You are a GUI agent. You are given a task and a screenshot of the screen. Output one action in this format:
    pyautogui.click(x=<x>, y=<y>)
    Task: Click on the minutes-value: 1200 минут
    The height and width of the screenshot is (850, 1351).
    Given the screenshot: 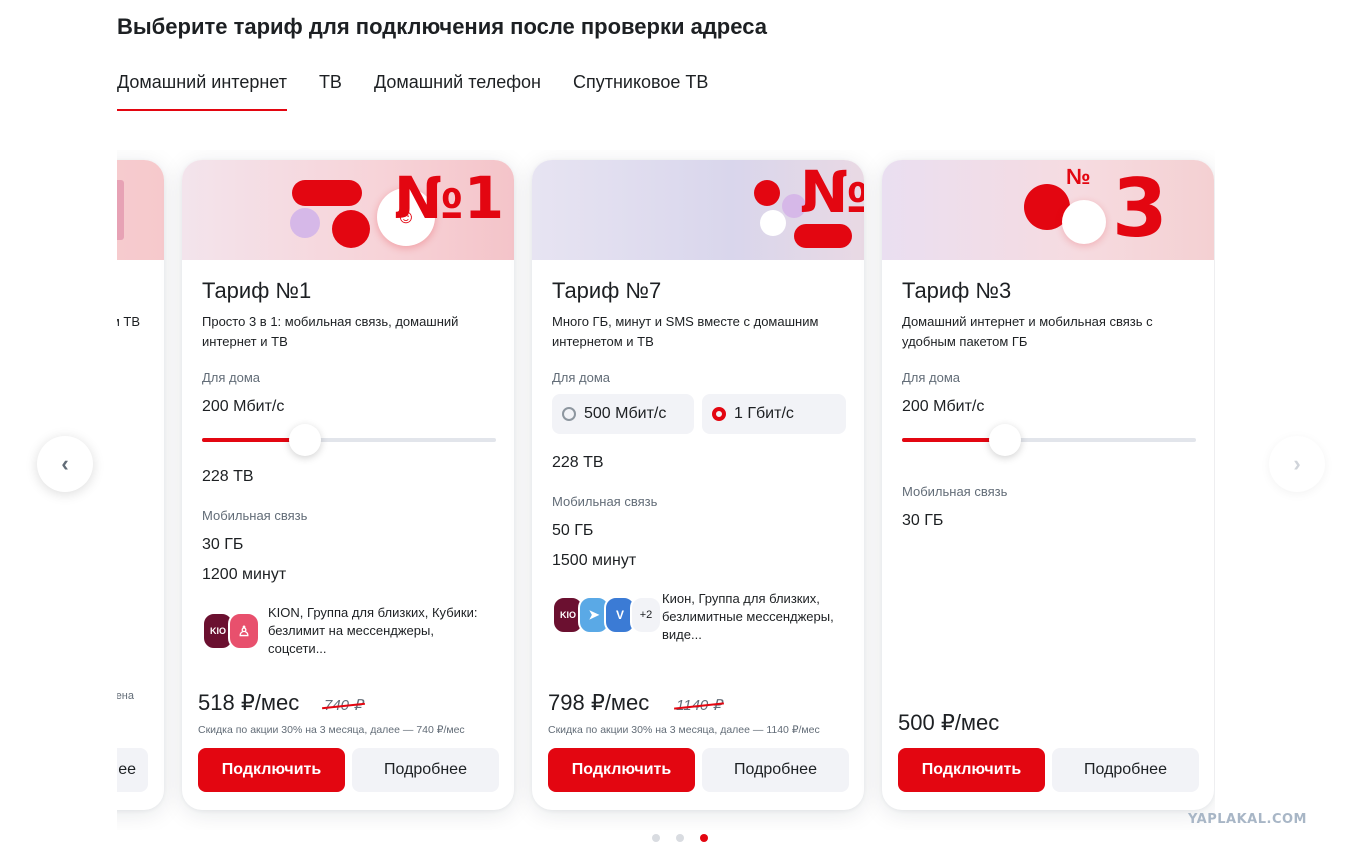 What is the action you would take?
    pyautogui.click(x=244, y=574)
    